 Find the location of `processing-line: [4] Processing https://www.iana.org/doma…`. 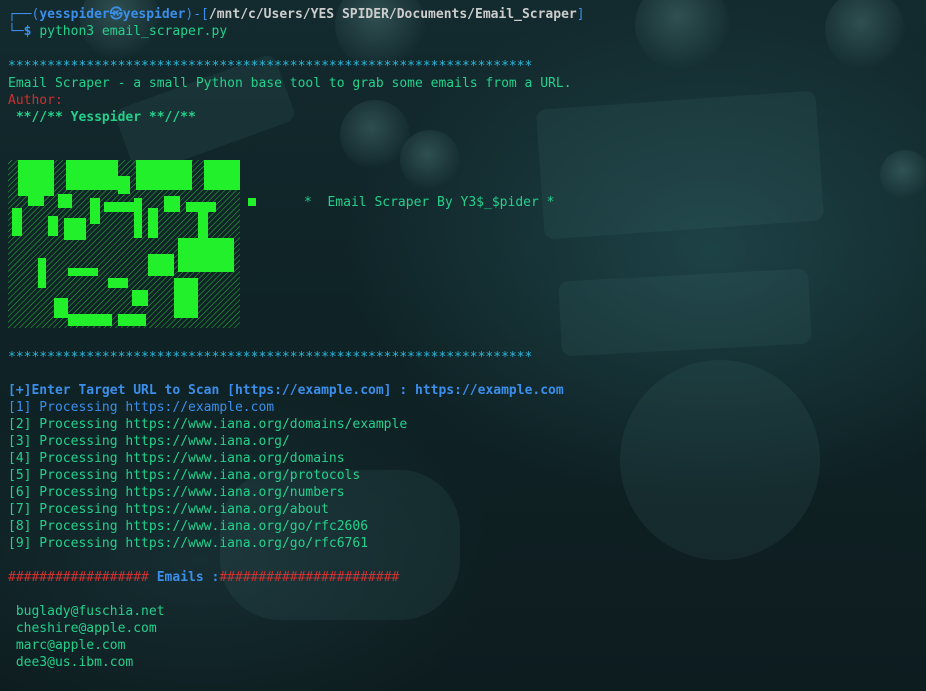

processing-line: [4] Processing https://www.iana.org/doma… is located at coordinates (176, 458).